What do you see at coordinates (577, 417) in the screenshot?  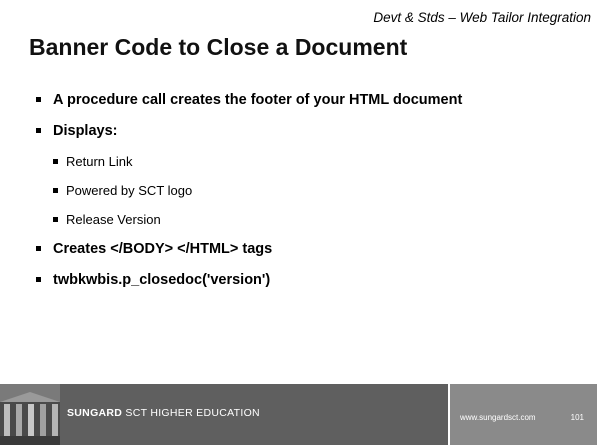 I see `page-number: 101` at bounding box center [577, 417].